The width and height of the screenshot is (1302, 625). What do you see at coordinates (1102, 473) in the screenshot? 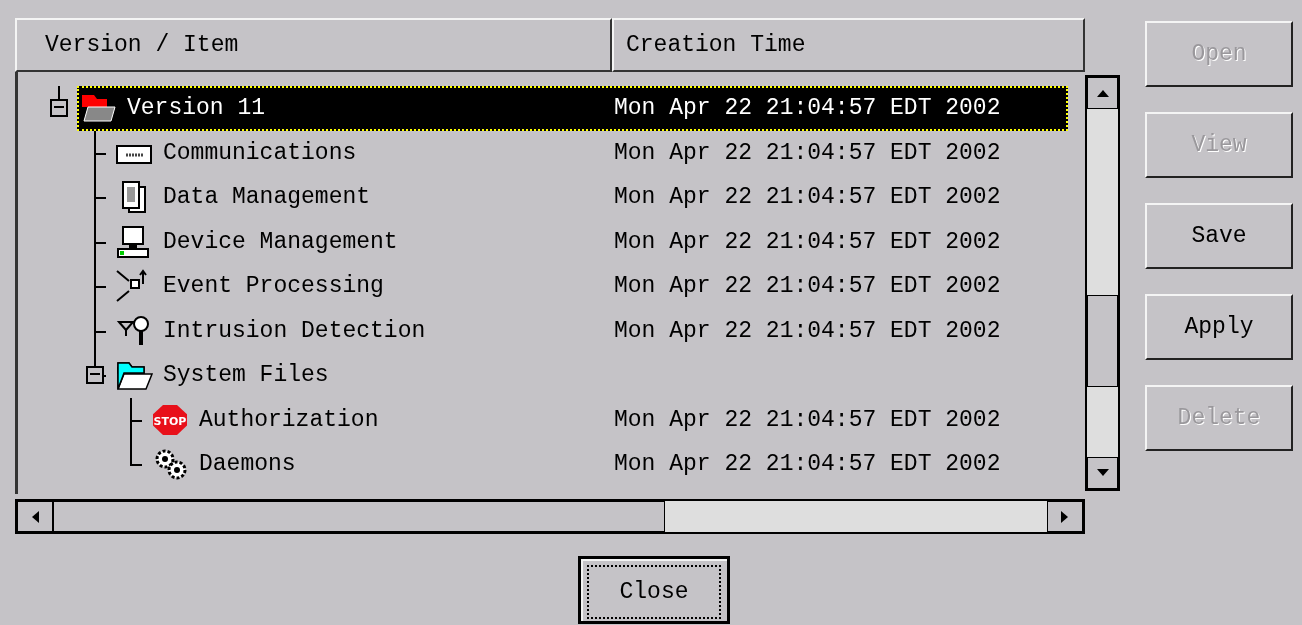
I see `scroll-down-icon` at bounding box center [1102, 473].